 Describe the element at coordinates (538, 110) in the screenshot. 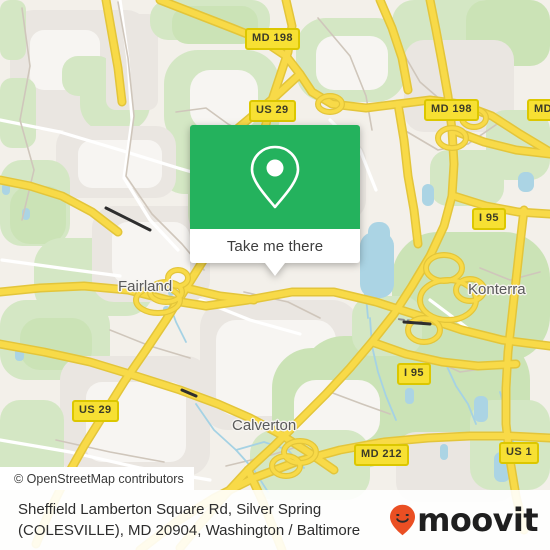

I see `highway-shield-md-edge: MD` at that location.